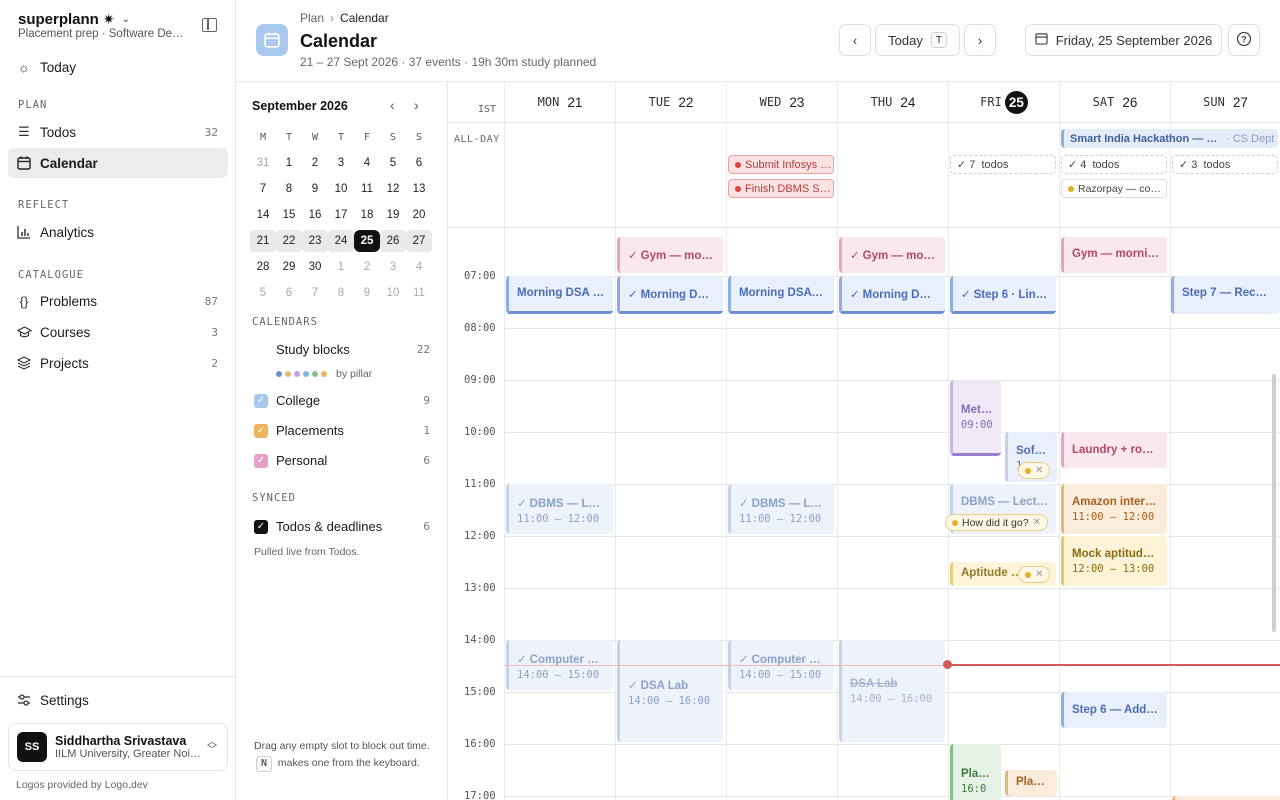 The height and width of the screenshot is (800, 1280). I want to click on allday-deadline-infosys: Submit Infosys application, so click(781, 164).